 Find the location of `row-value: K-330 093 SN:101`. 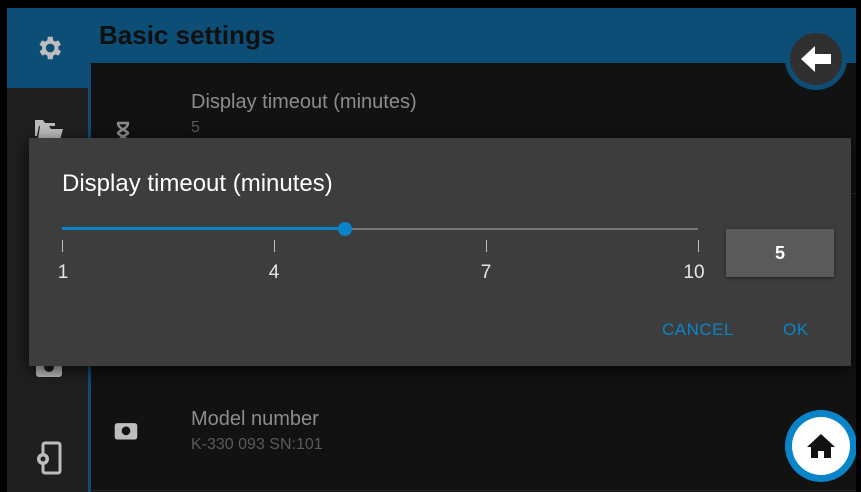

row-value: K-330 093 SN:101 is located at coordinates (257, 444).